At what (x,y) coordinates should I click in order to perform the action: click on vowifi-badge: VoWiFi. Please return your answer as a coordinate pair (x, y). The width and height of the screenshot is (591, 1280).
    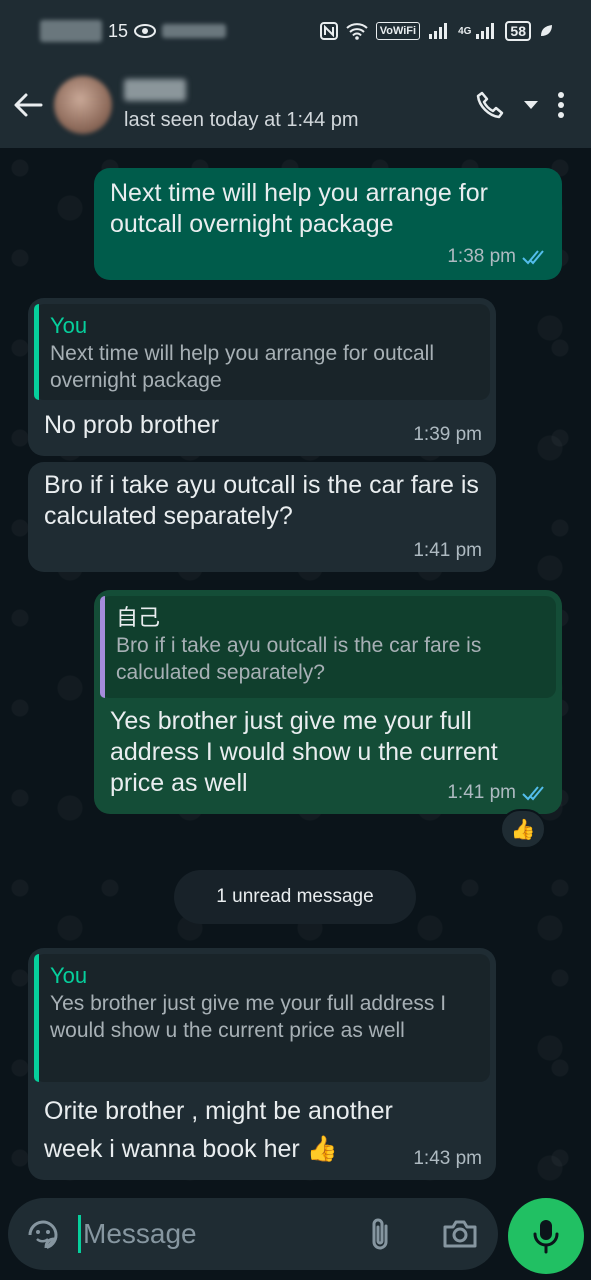
    Looking at the image, I should click on (398, 31).